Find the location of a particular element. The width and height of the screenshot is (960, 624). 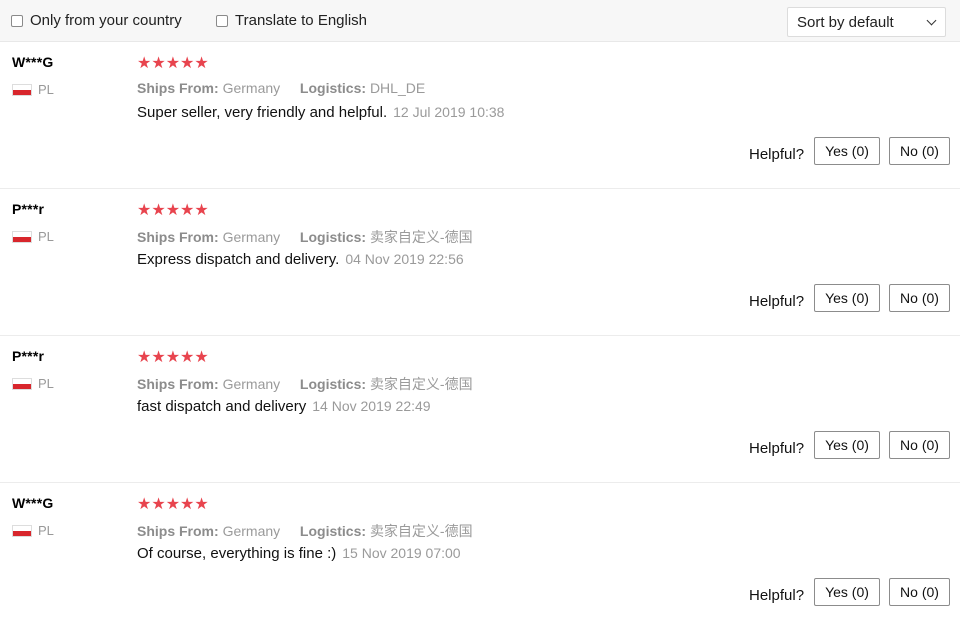

only-from-country-filter: Only from your country is located at coordinates (96, 20).